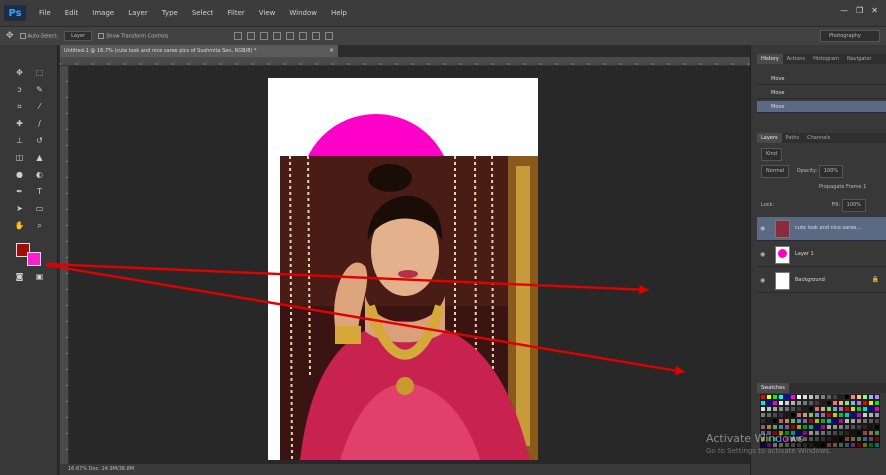  I want to click on move-tool-icon: ✥, so click(10, 36).